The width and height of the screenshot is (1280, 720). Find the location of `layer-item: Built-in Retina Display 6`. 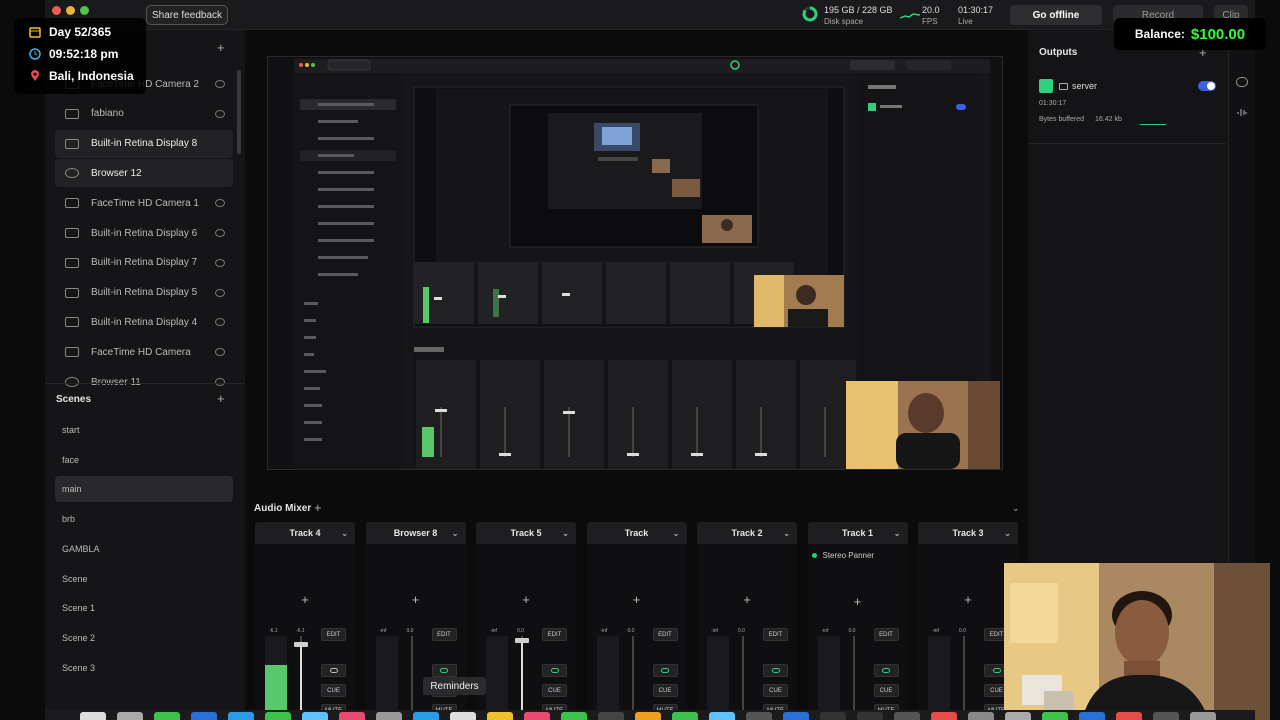

layer-item: Built-in Retina Display 6 is located at coordinates (144, 233).